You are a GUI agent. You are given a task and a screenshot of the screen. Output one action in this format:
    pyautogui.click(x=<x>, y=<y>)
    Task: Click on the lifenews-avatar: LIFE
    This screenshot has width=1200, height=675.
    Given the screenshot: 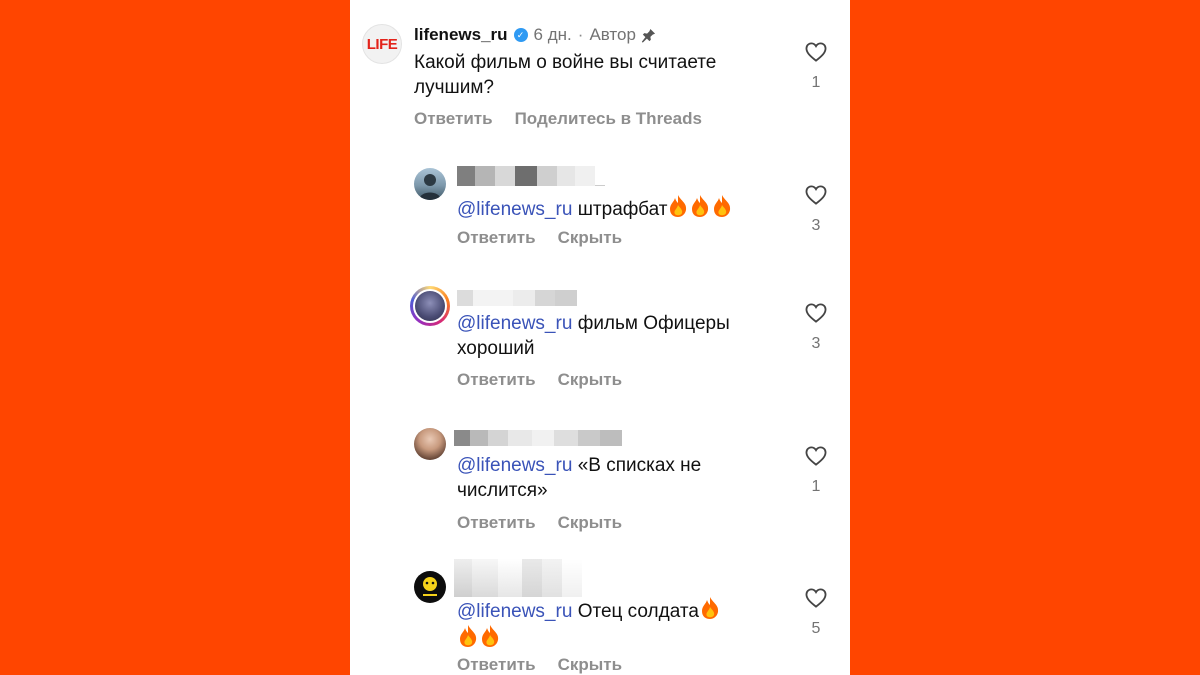 What is the action you would take?
    pyautogui.click(x=382, y=44)
    